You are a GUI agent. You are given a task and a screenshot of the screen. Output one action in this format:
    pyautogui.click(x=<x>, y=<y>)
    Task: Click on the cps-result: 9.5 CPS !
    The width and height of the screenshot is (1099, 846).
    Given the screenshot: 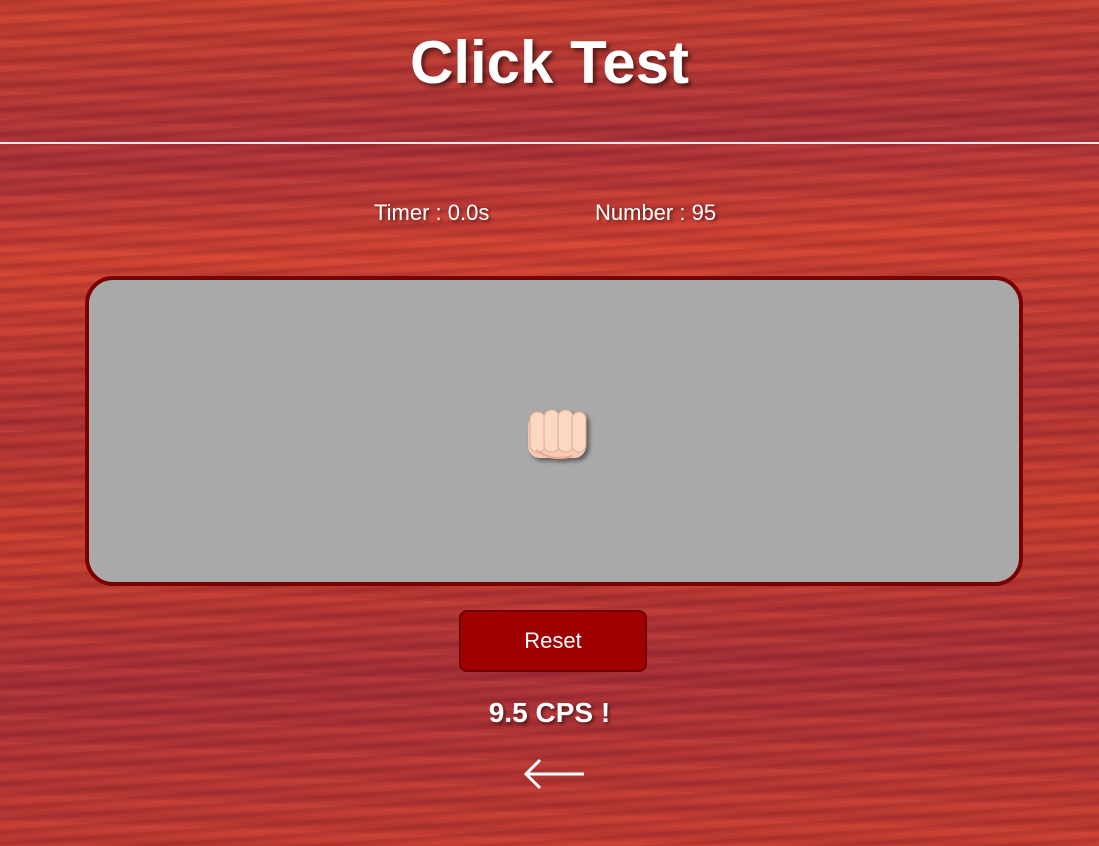 What is the action you would take?
    pyautogui.click(x=549, y=712)
    